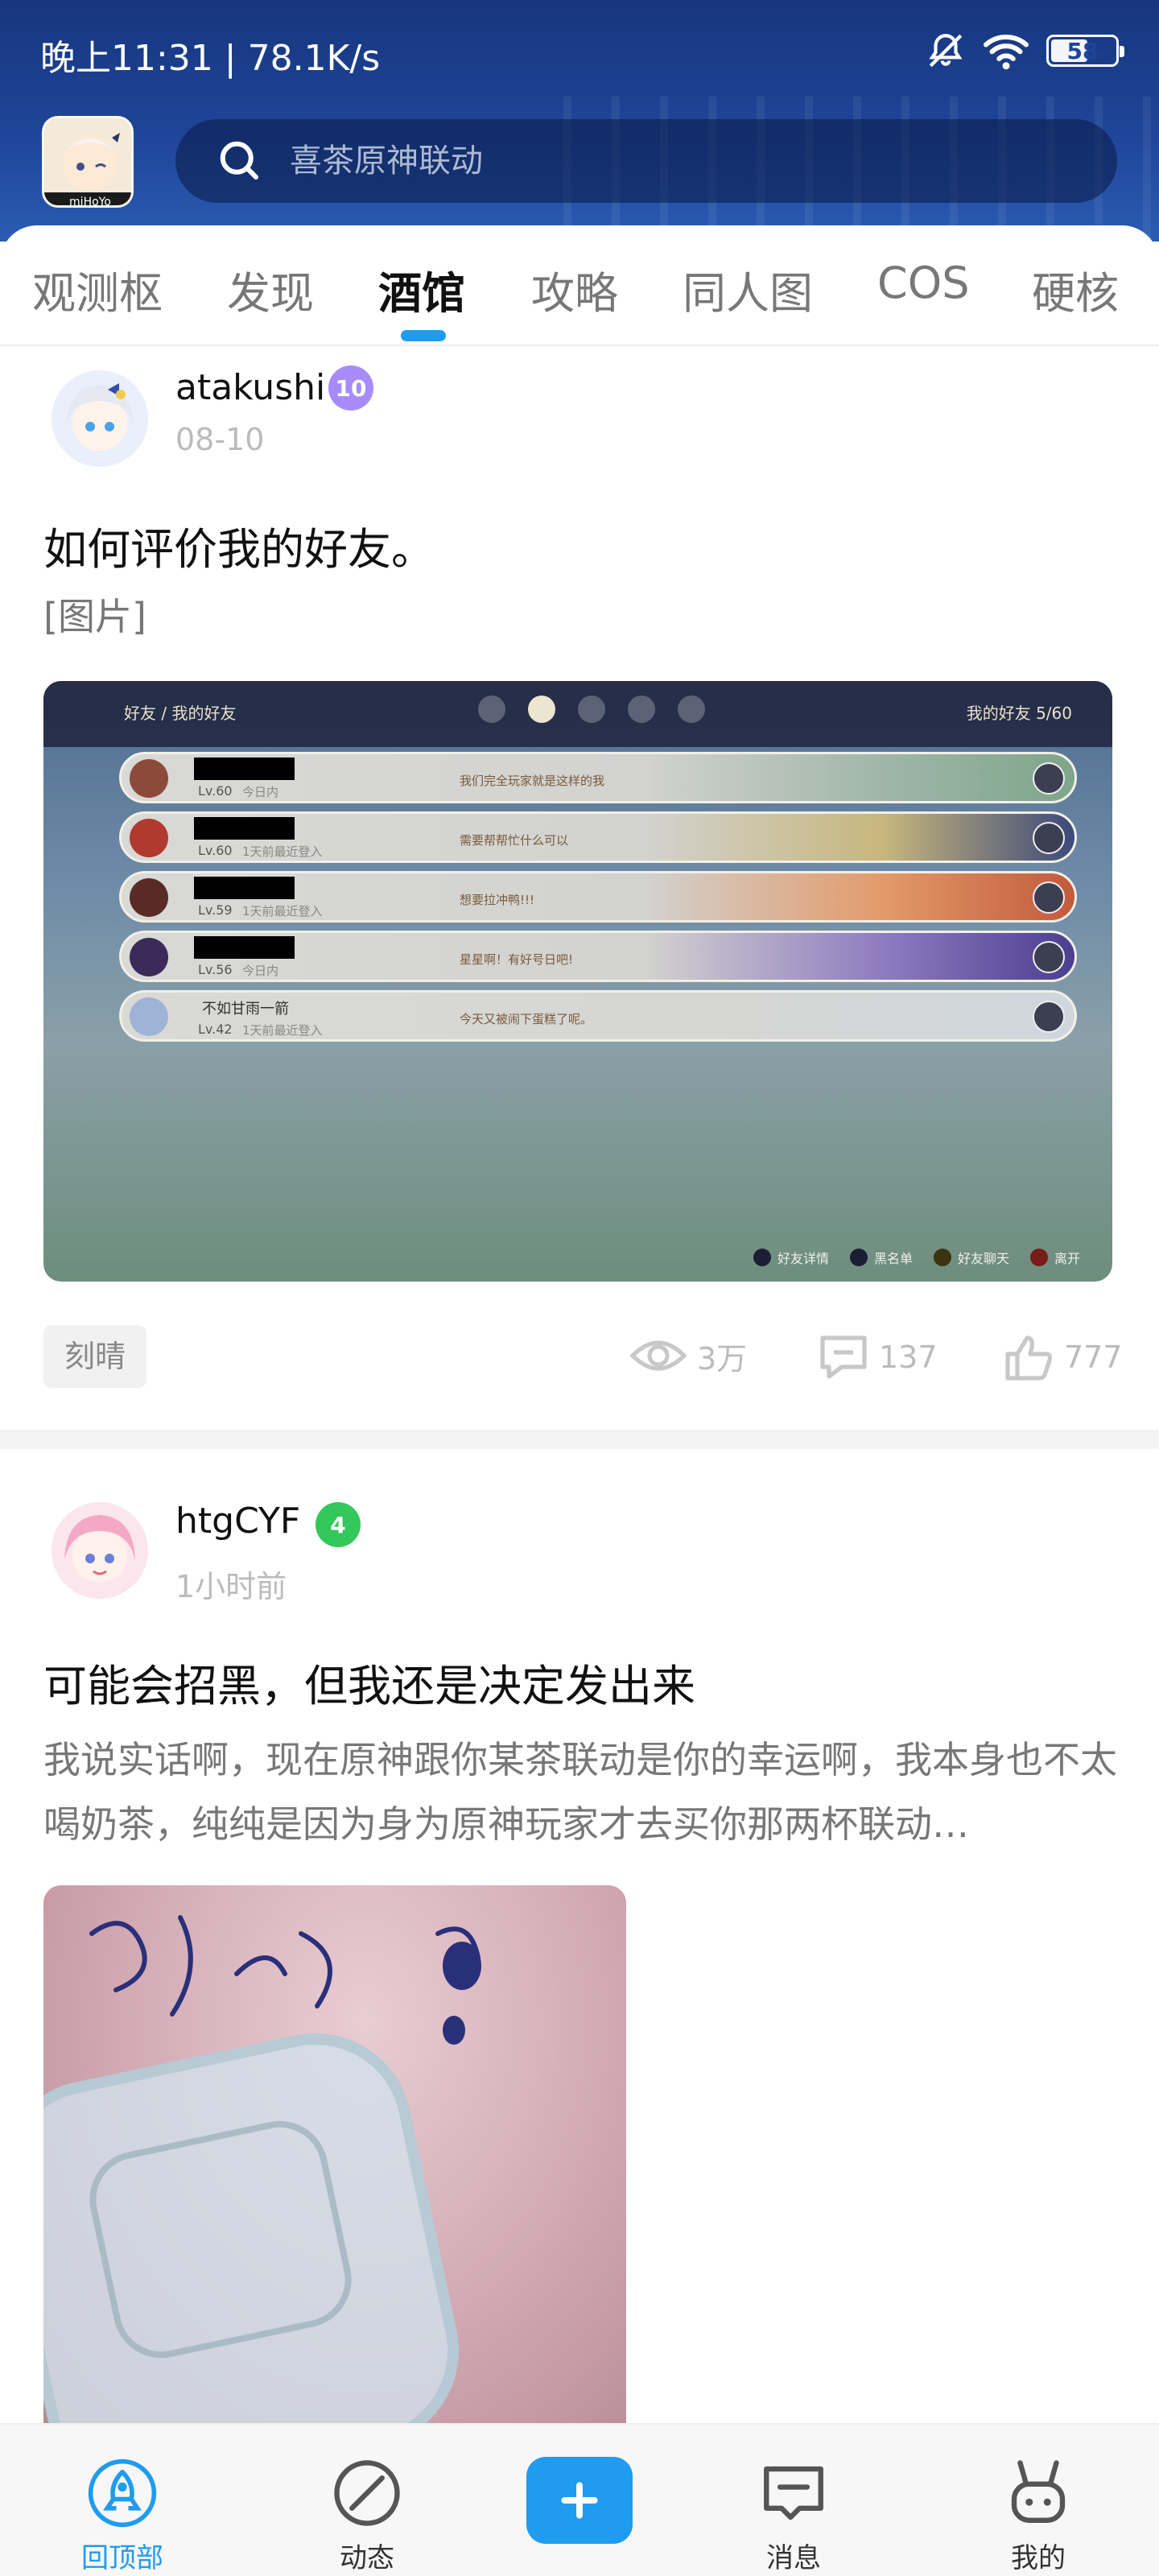  I want to click on post-divider, so click(579, 1439).